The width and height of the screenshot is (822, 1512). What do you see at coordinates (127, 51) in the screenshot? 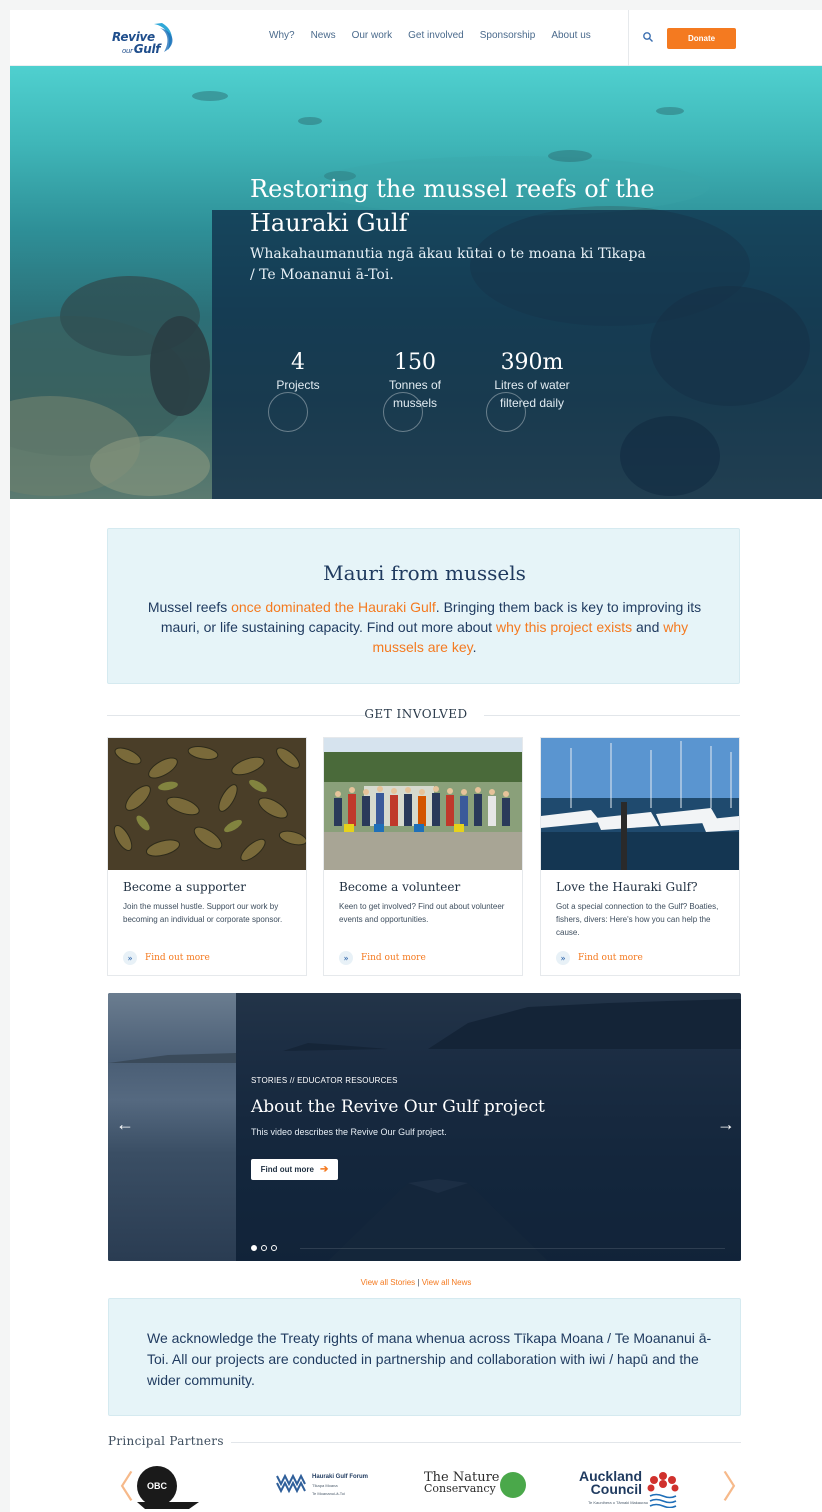
I see `logo-small: our` at bounding box center [127, 51].